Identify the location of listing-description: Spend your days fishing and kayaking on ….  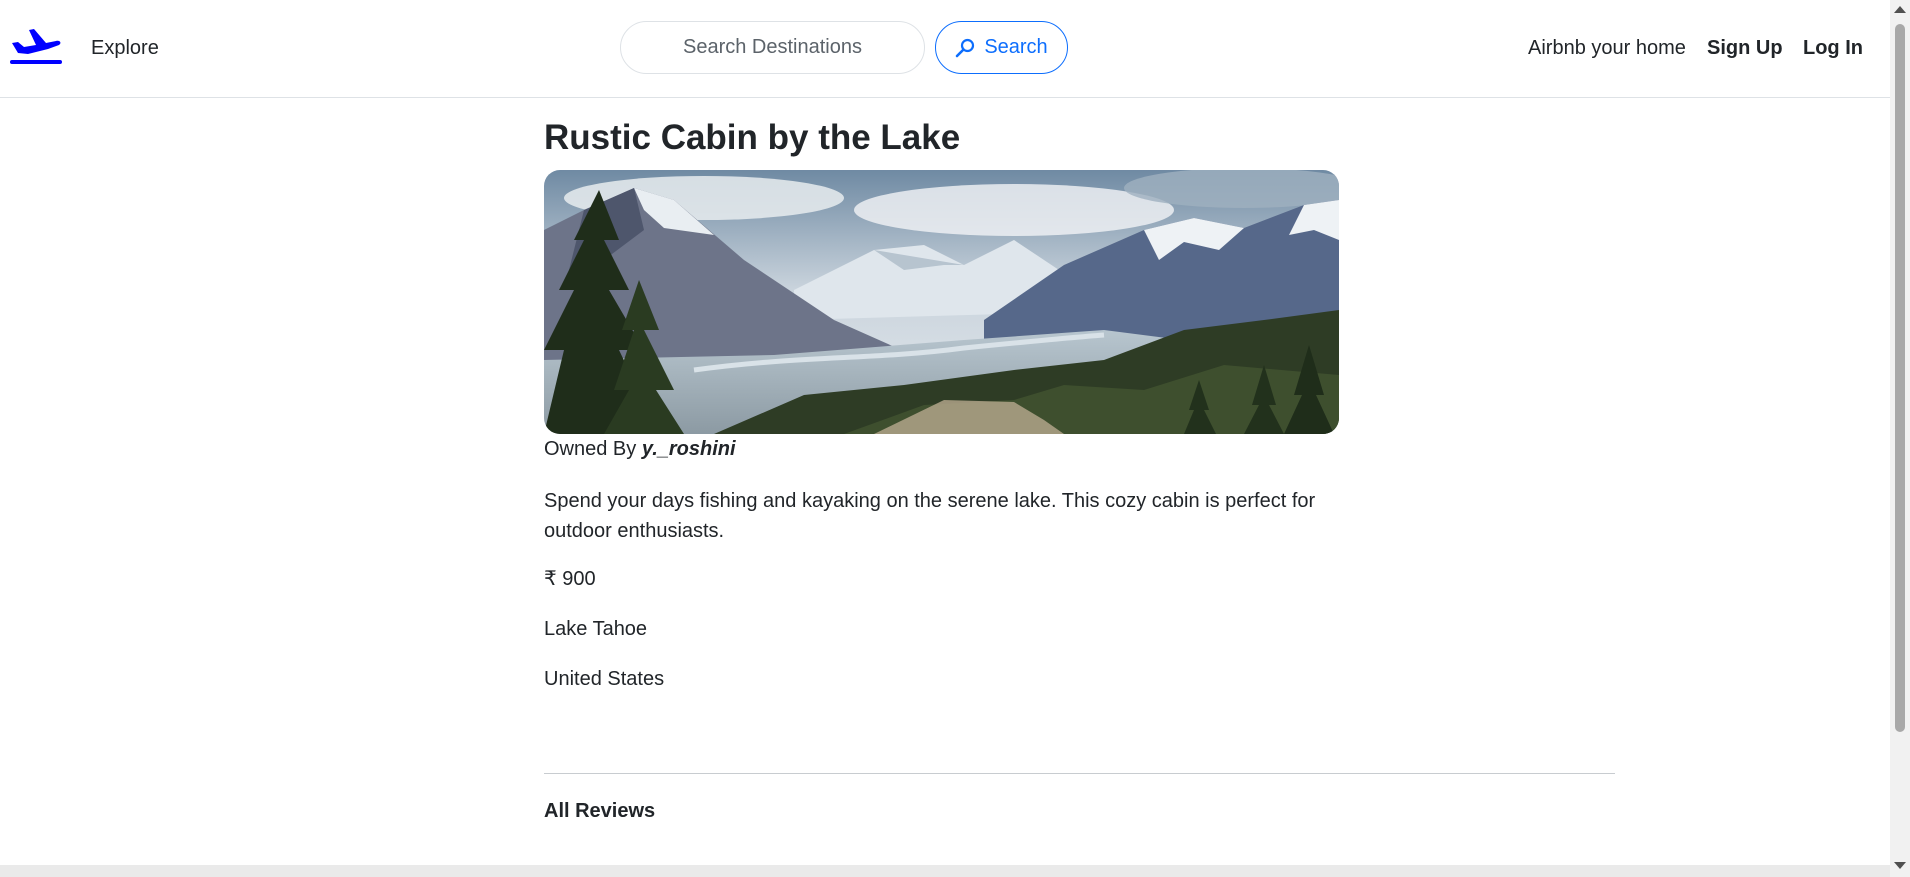
(930, 516).